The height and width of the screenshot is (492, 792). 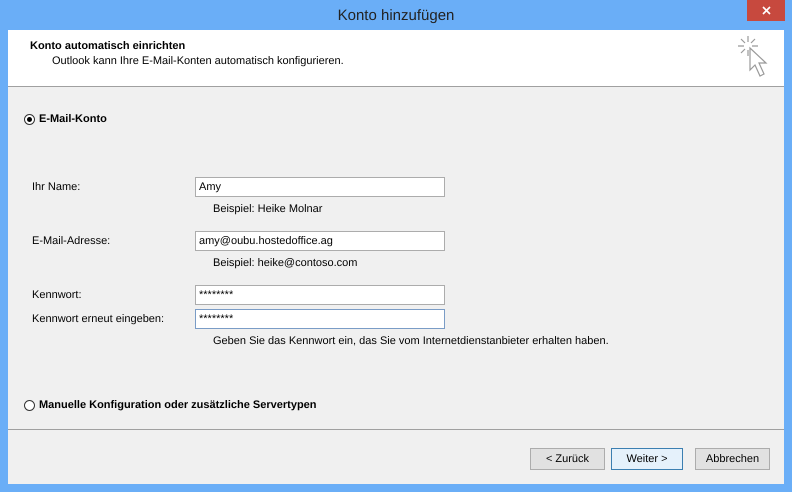 What do you see at coordinates (396, 15) in the screenshot?
I see `window-title: Konto hinzufügen` at bounding box center [396, 15].